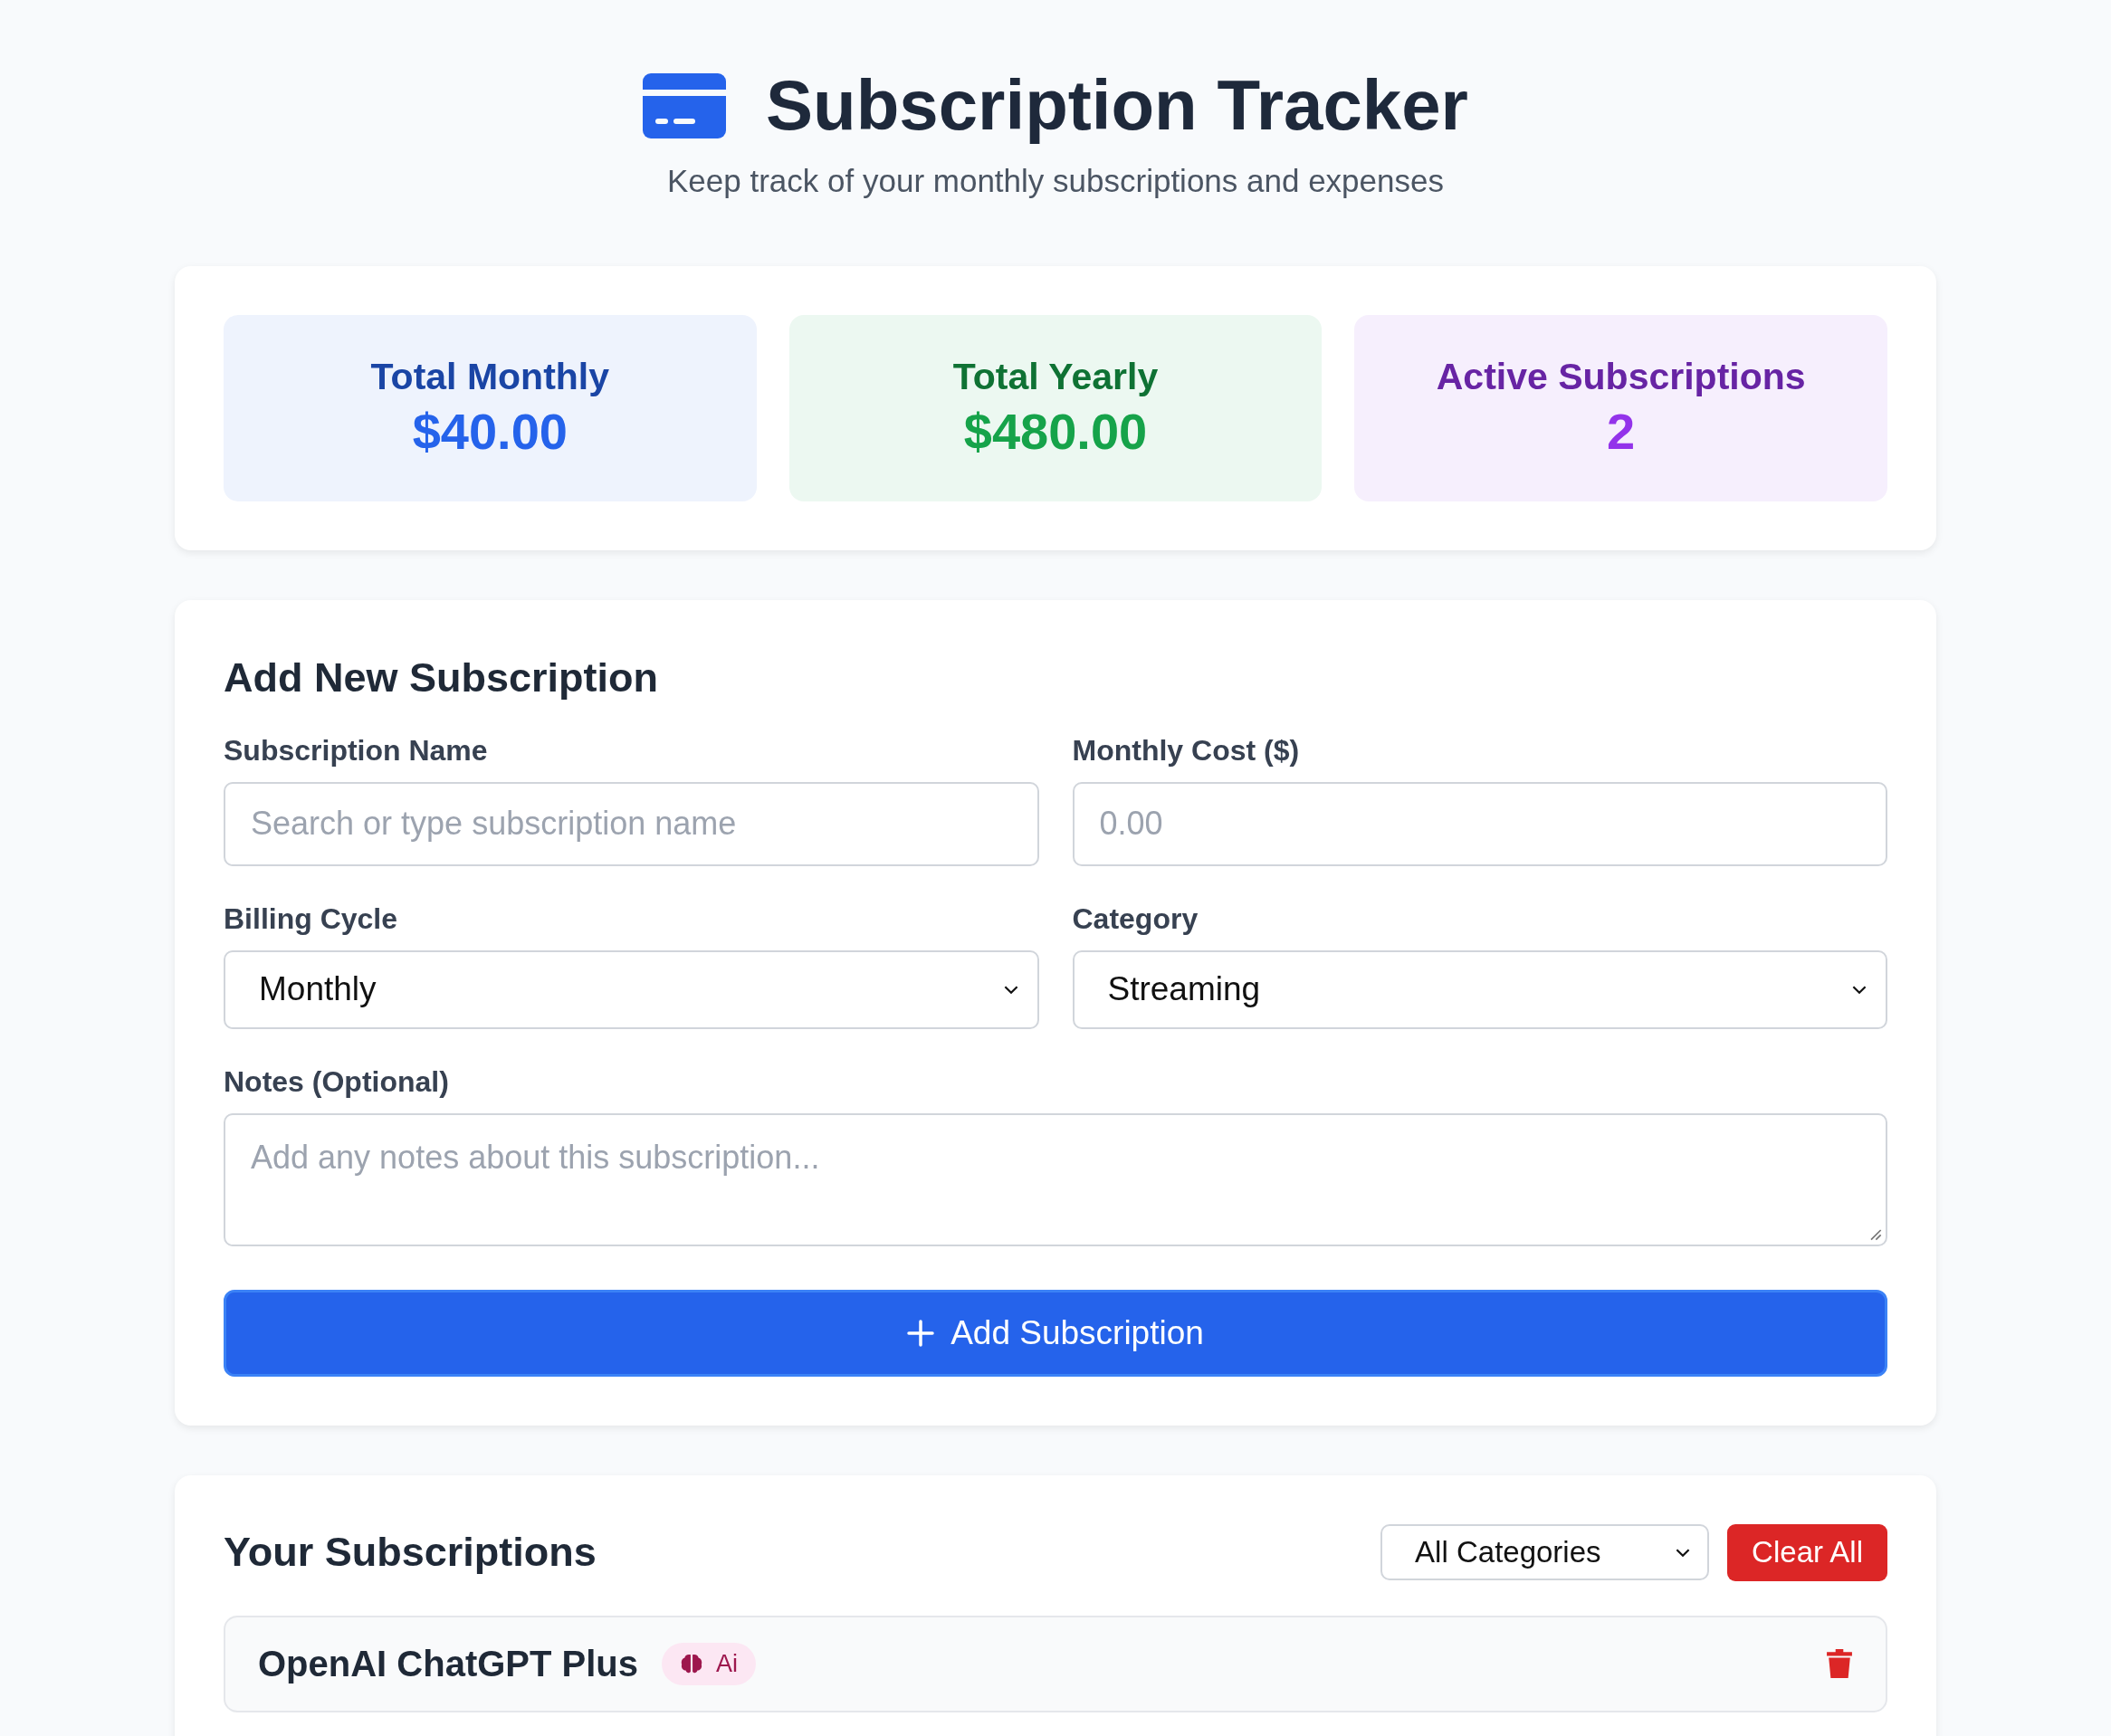 This screenshot has width=2111, height=1736. Describe the element at coordinates (1055, 376) in the screenshot. I see `stat-label: Total Yearly` at that location.